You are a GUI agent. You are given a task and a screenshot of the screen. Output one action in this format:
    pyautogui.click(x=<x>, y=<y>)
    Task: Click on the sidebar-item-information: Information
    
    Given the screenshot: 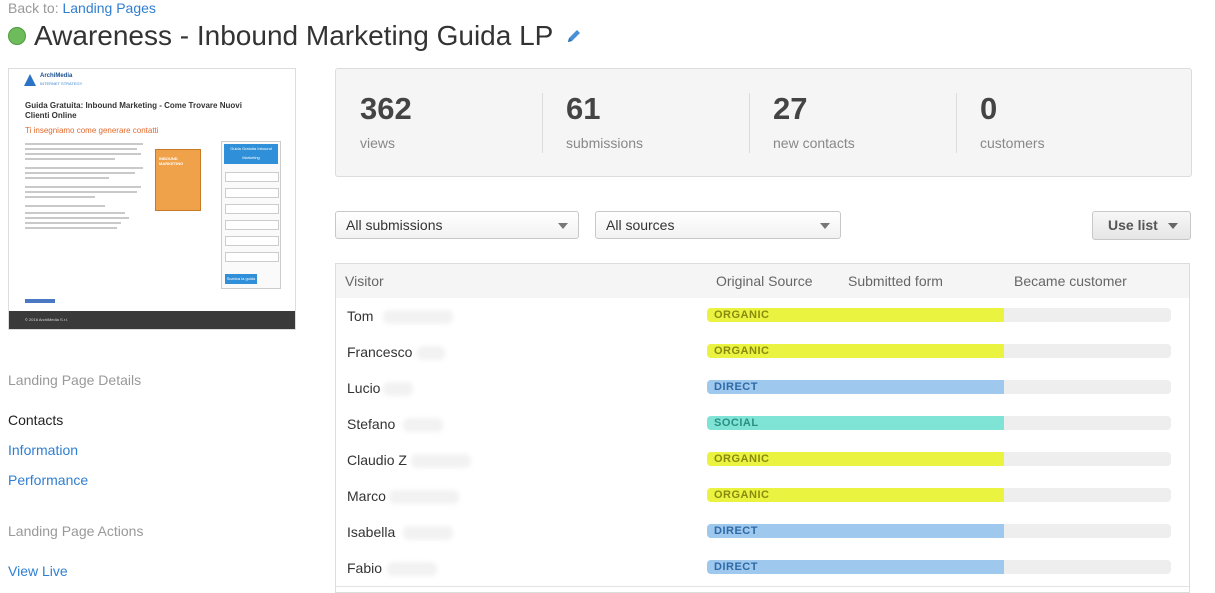 What is the action you would take?
    pyautogui.click(x=43, y=450)
    